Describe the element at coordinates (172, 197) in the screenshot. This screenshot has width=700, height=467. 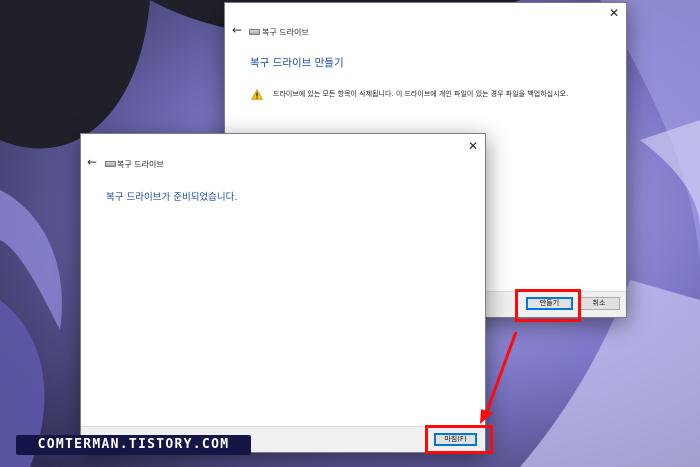
I see `page-heading: 복구 드라이브가 준비되었습니다.` at that location.